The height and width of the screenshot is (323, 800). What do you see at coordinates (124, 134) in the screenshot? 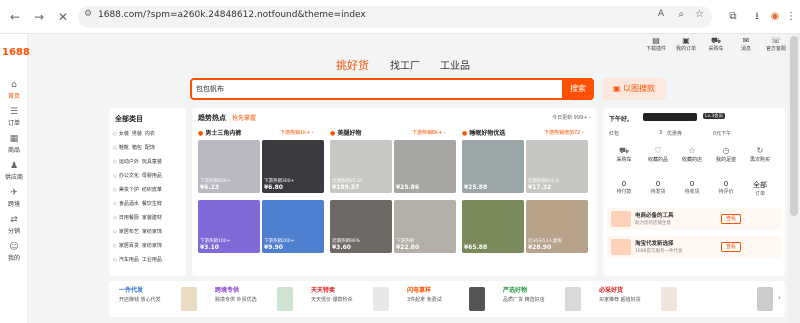
I see `category-link: 女装` at bounding box center [124, 134].